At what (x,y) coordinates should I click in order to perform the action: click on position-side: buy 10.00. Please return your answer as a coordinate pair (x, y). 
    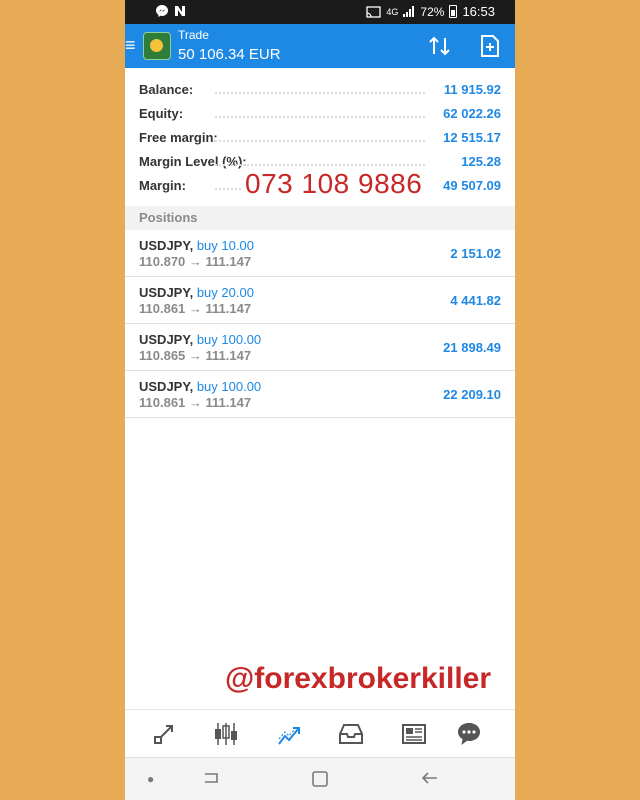
    Looking at the image, I should click on (225, 245).